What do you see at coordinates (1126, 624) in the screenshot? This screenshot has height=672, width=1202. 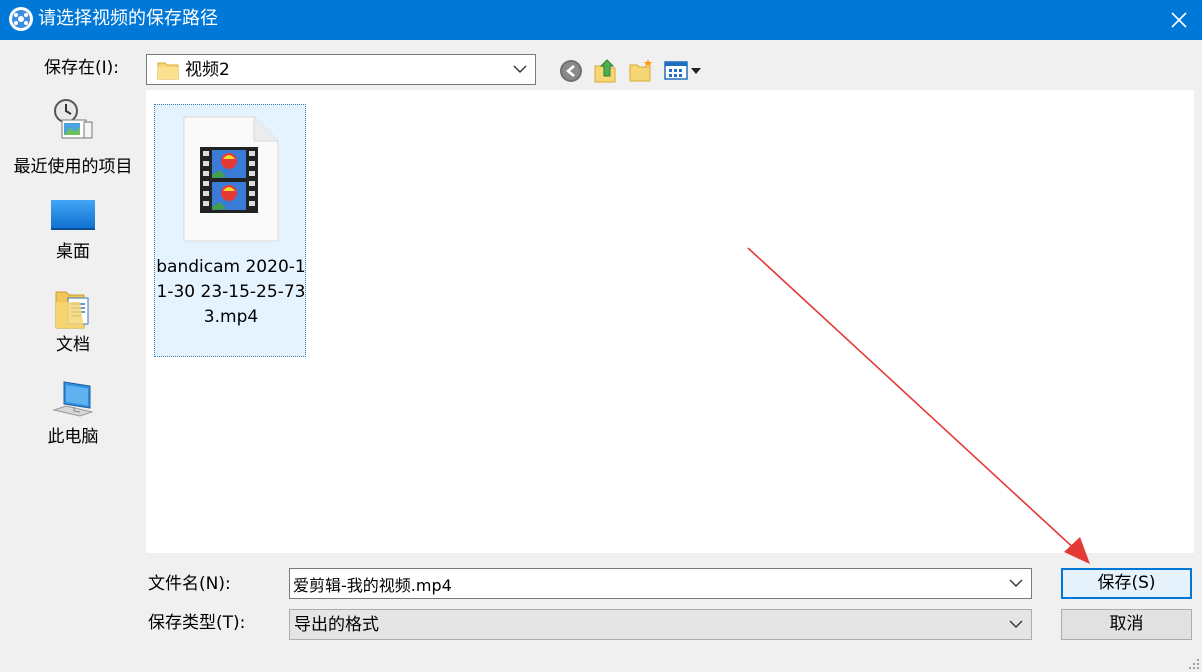 I see `cancel-button: 取消` at bounding box center [1126, 624].